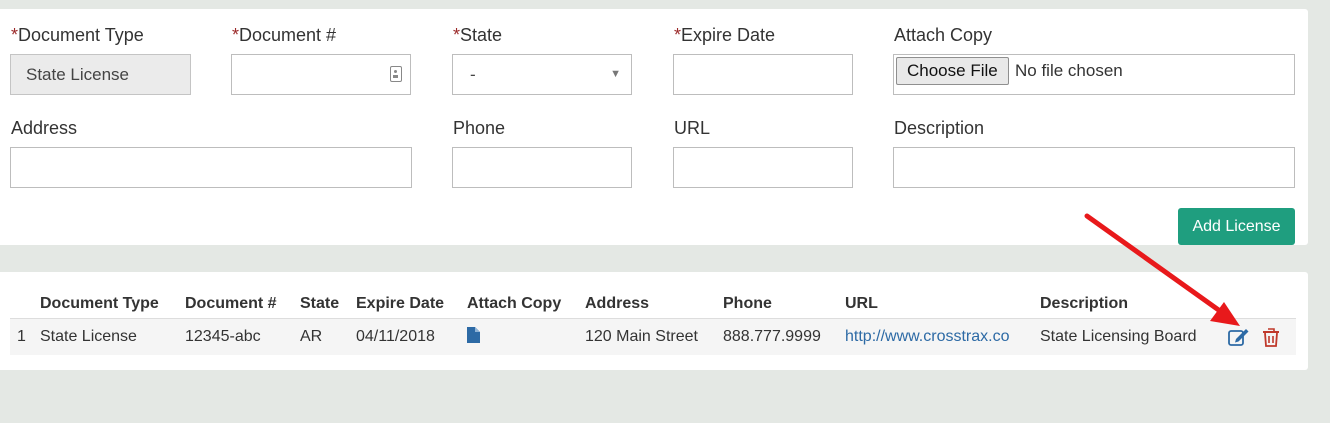 The image size is (1330, 423). Describe the element at coordinates (942, 337) in the screenshot. I see `cell-url: http://www.crosstrax.co` at that location.